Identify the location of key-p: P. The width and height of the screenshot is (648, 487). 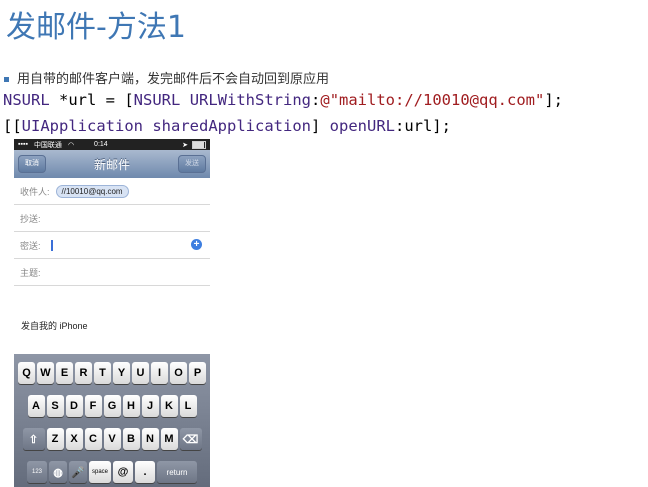
(197, 373).